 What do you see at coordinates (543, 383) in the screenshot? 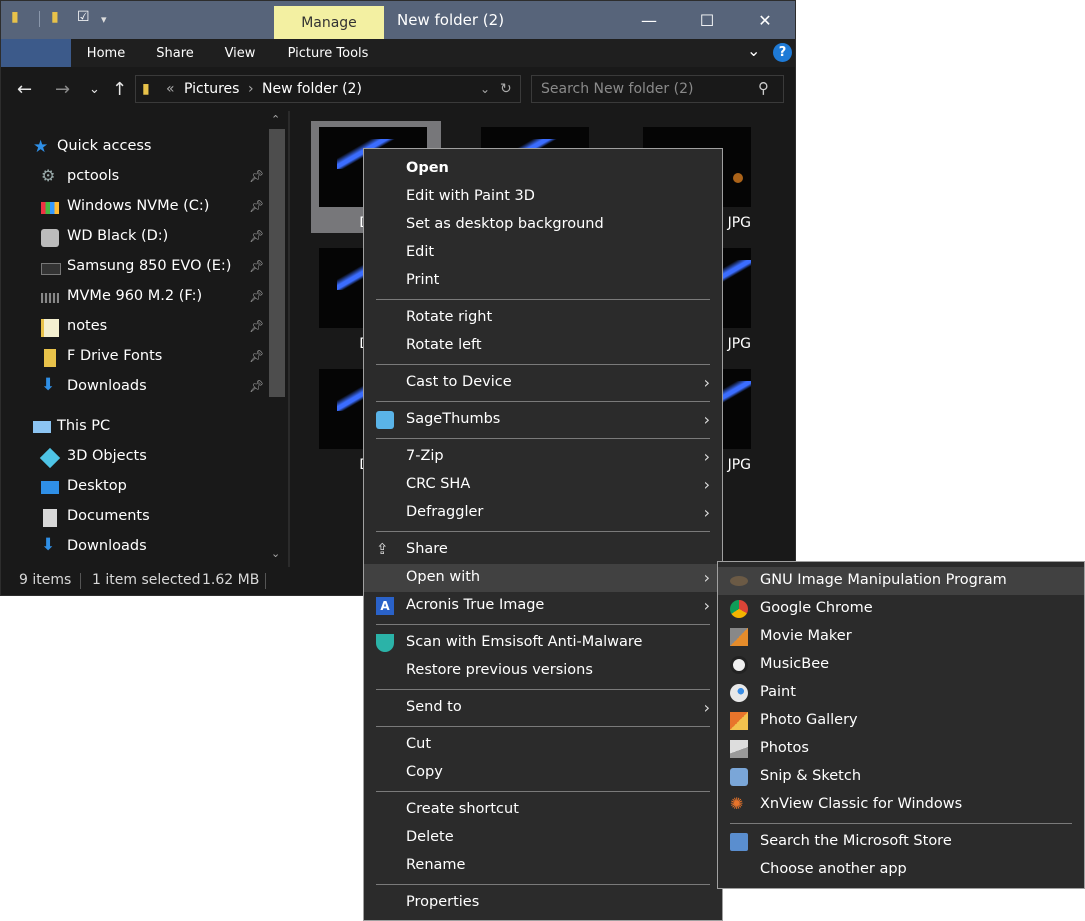
I see `menu-item-cast-to-device: Cast to Device ›` at bounding box center [543, 383].